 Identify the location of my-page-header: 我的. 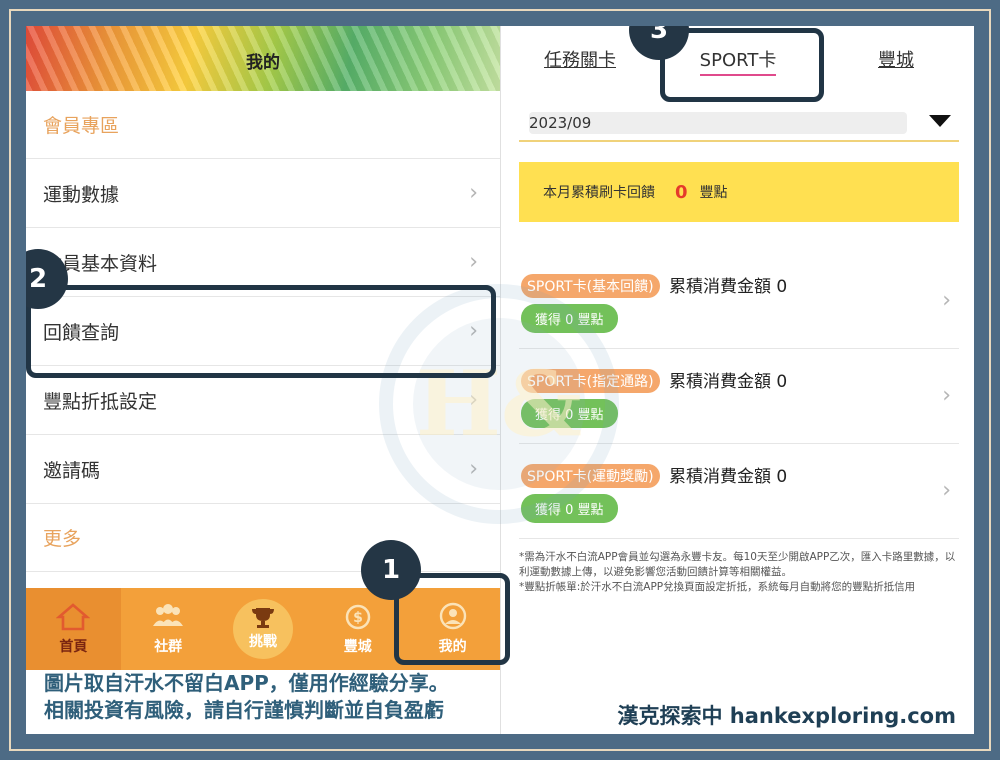
(263, 58).